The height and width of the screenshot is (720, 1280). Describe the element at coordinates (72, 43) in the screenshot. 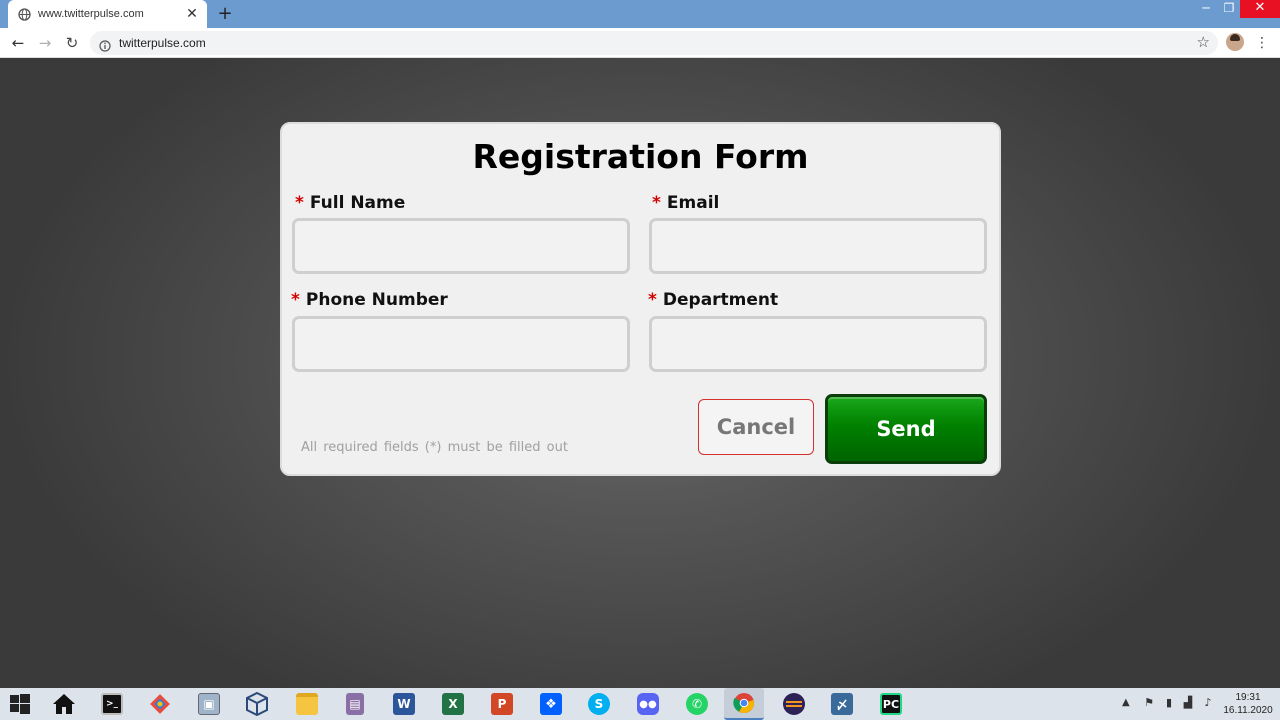

I see `reload-icon: ↻` at that location.